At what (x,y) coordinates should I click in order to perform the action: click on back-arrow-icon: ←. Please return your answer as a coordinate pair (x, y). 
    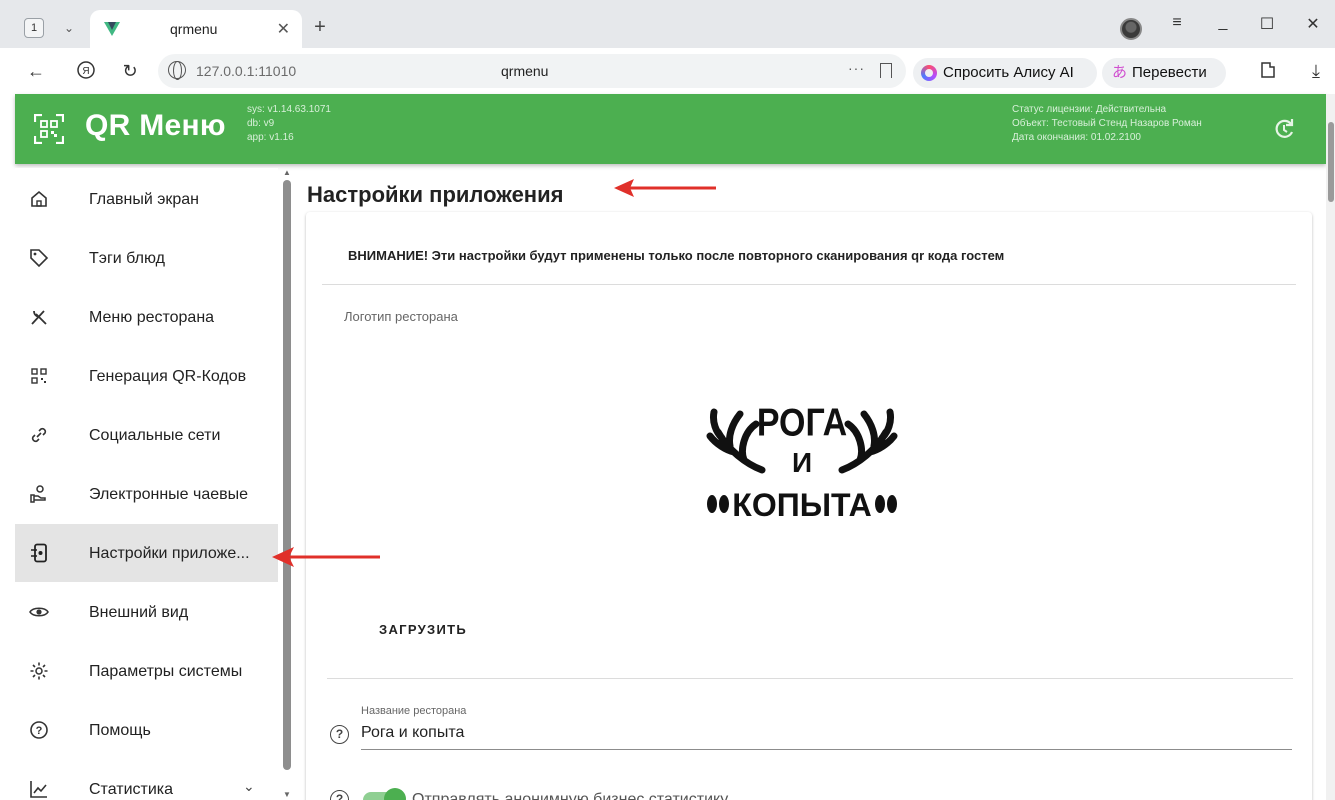
    Looking at the image, I should click on (36, 71).